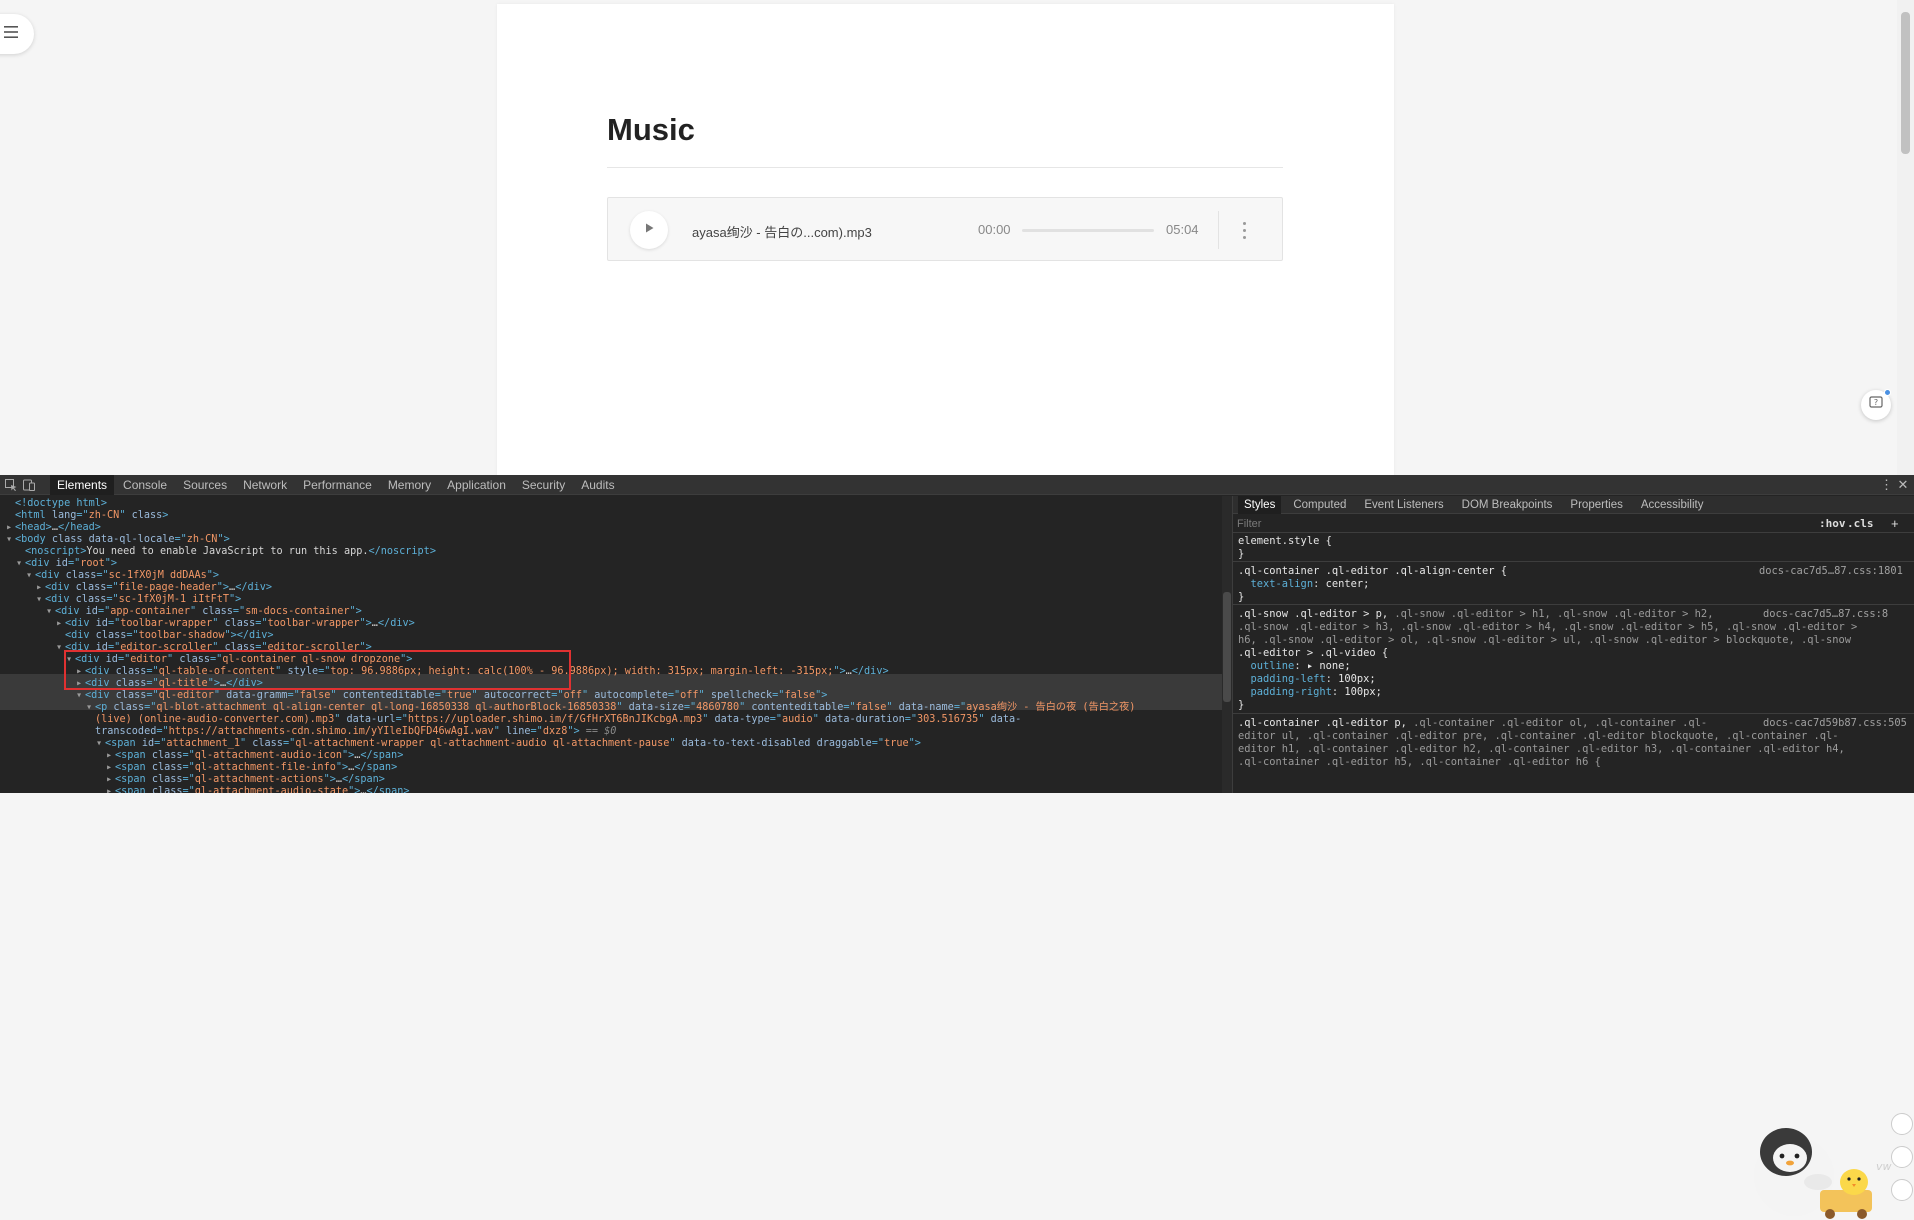 The width and height of the screenshot is (1914, 1220). I want to click on hover-state-toggle: :hov, so click(1832, 523).